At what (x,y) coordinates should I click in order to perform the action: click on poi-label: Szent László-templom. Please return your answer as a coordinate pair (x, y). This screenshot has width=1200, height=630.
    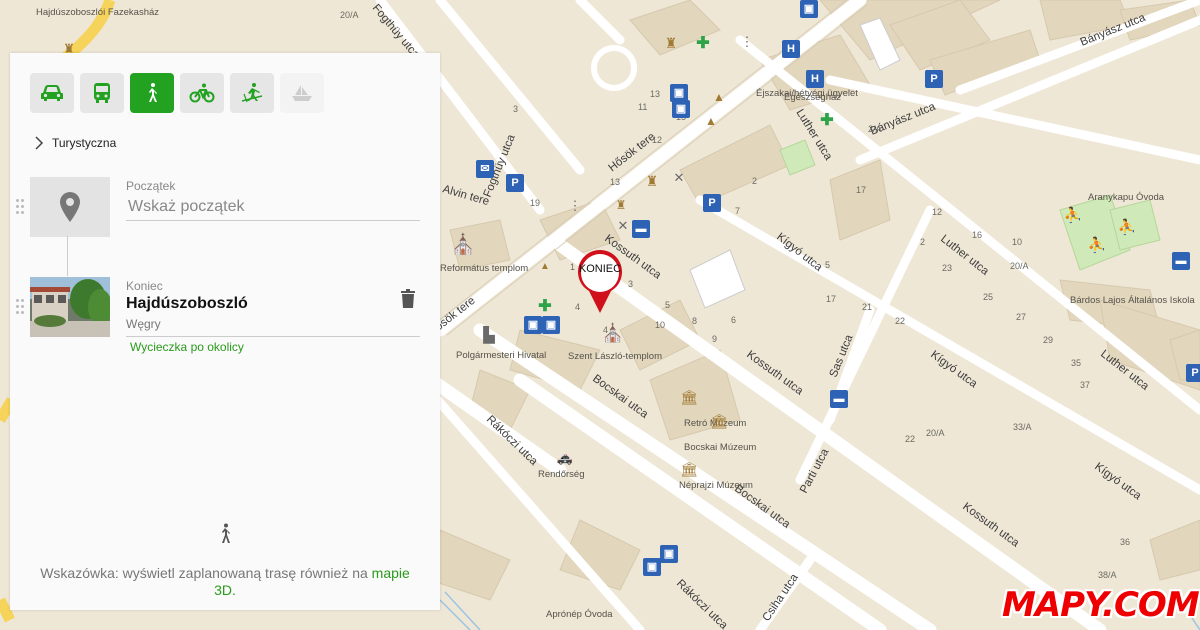
    Looking at the image, I should click on (615, 356).